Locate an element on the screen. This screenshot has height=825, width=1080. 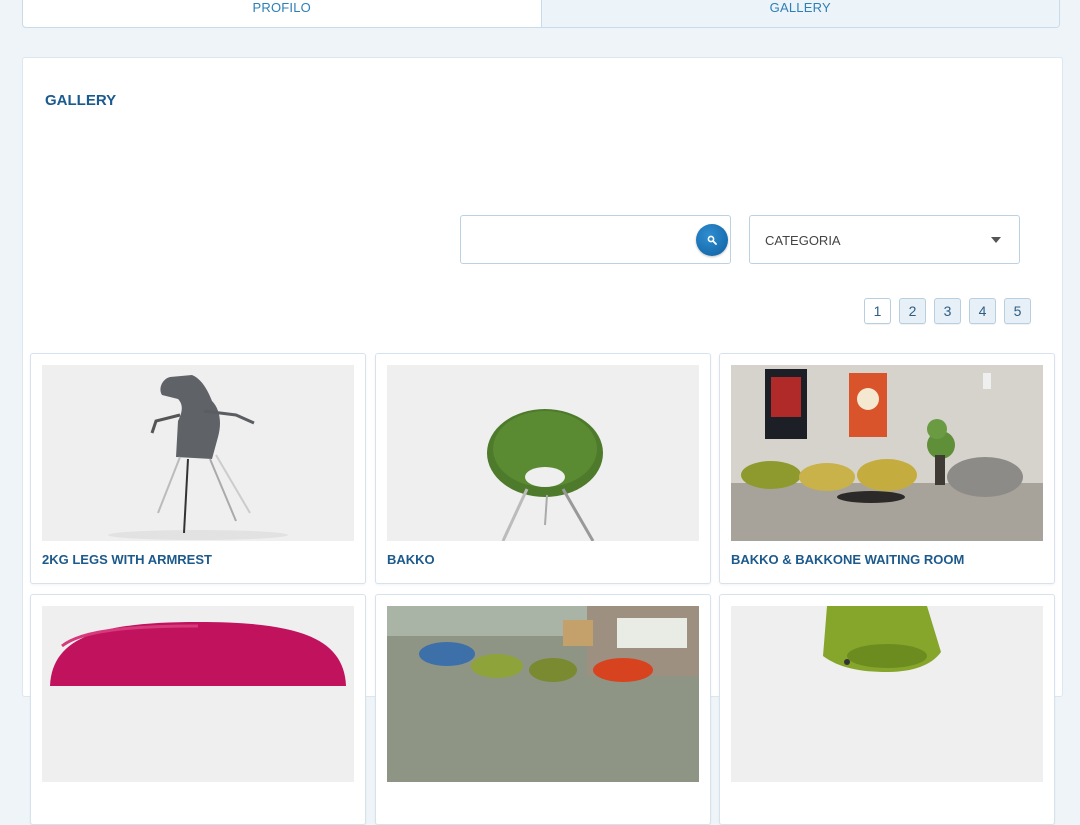
chevron-down-icon is located at coordinates (996, 240).